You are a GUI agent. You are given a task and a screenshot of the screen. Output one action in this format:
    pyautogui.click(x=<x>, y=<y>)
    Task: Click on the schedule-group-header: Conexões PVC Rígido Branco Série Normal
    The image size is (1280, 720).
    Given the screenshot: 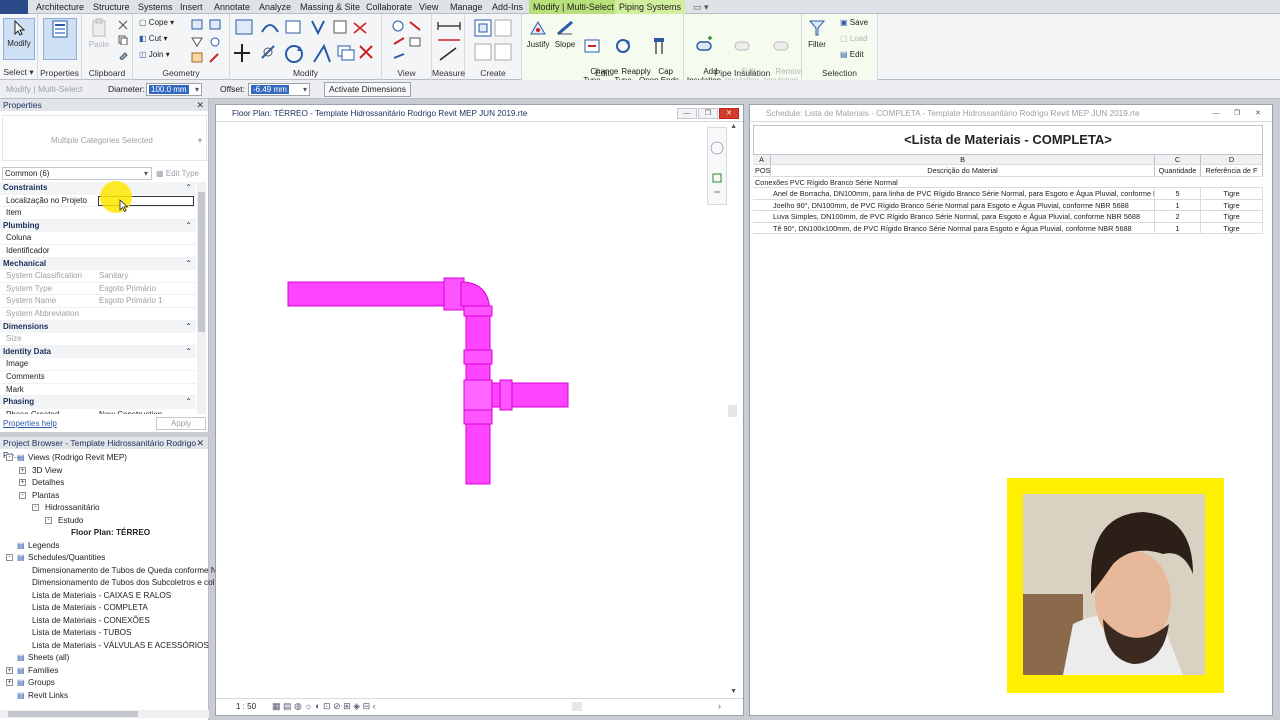 What is the action you would take?
    pyautogui.click(x=1008, y=182)
    